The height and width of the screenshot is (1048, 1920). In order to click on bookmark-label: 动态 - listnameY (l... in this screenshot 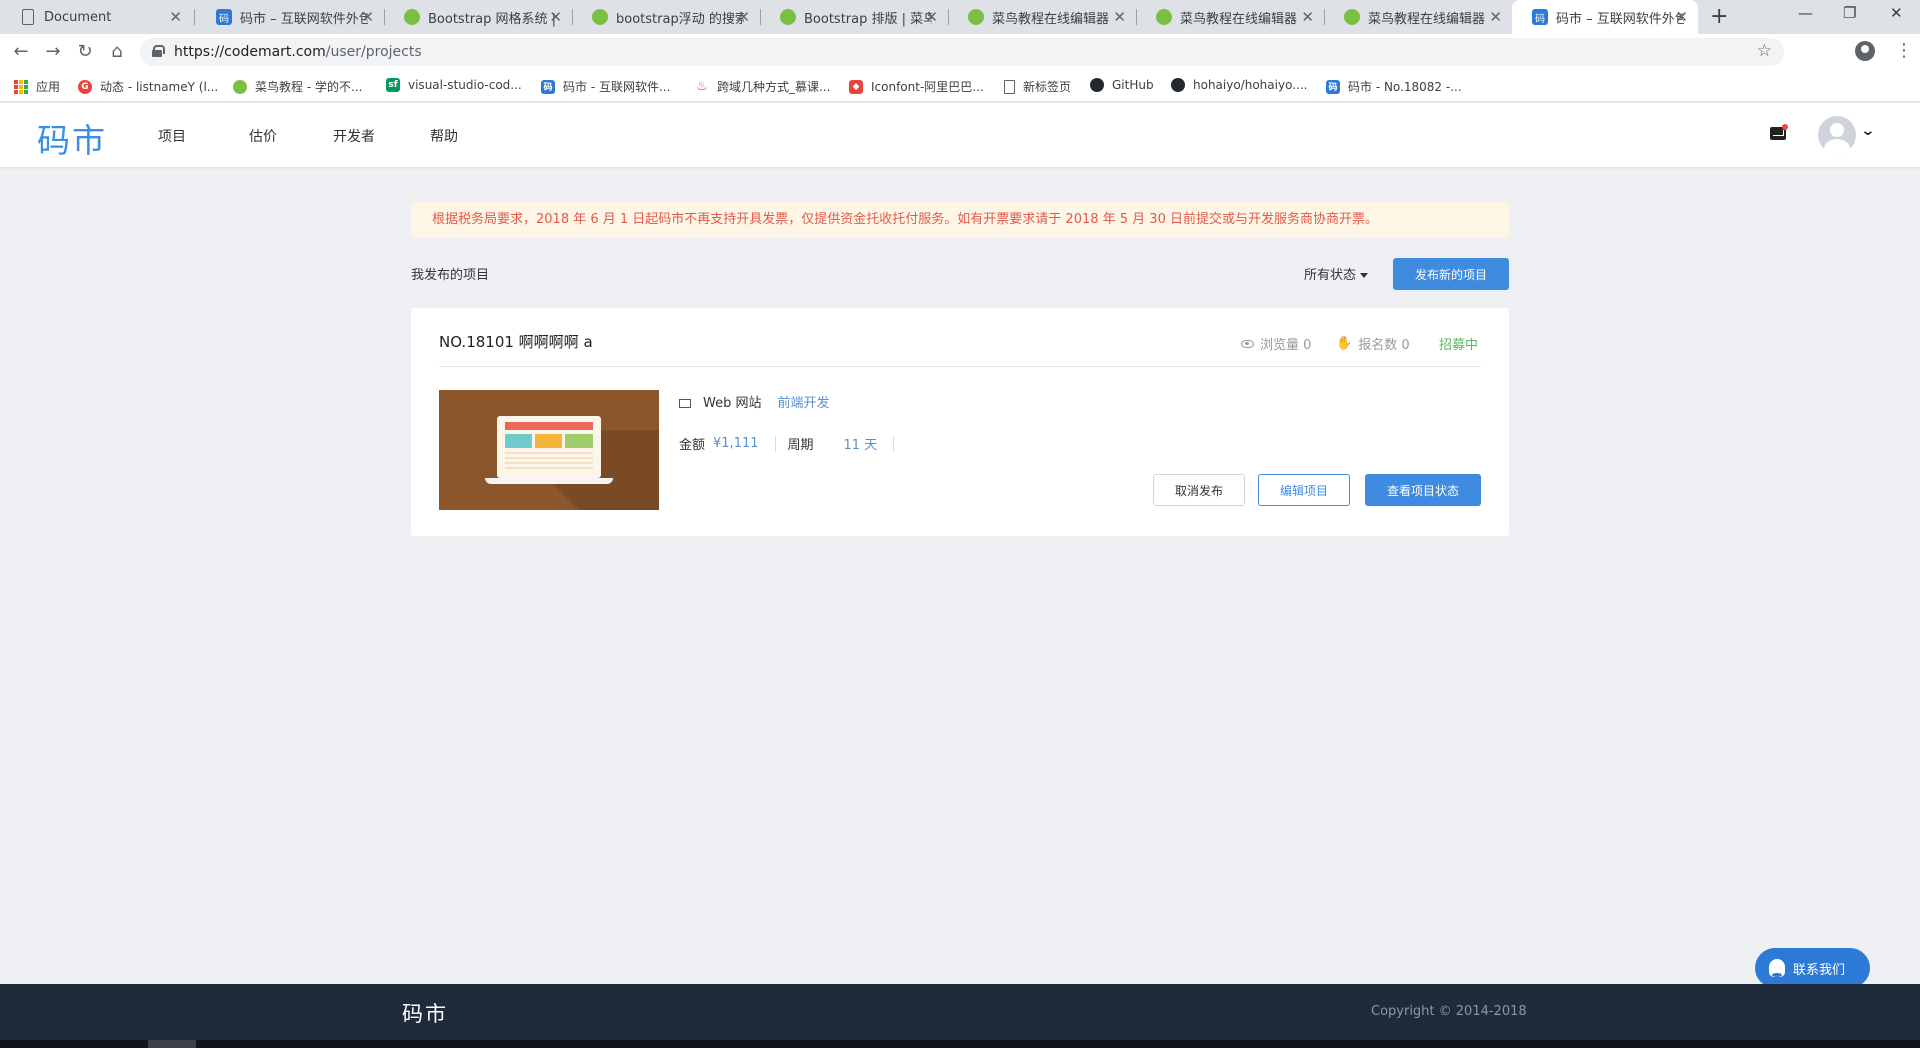, I will do `click(159, 87)`.